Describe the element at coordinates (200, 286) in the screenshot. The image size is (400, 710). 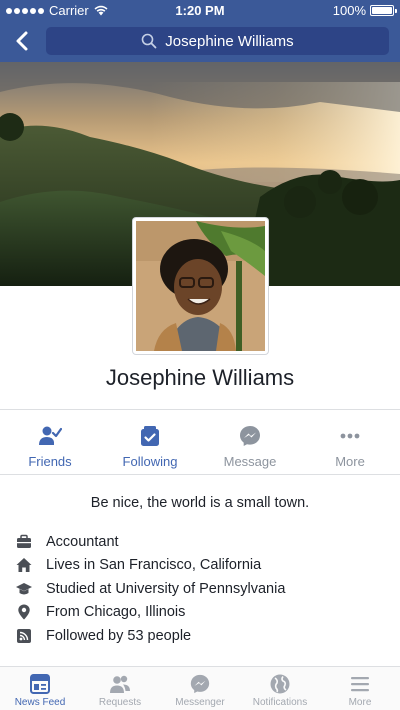
I see `profile-picture` at that location.